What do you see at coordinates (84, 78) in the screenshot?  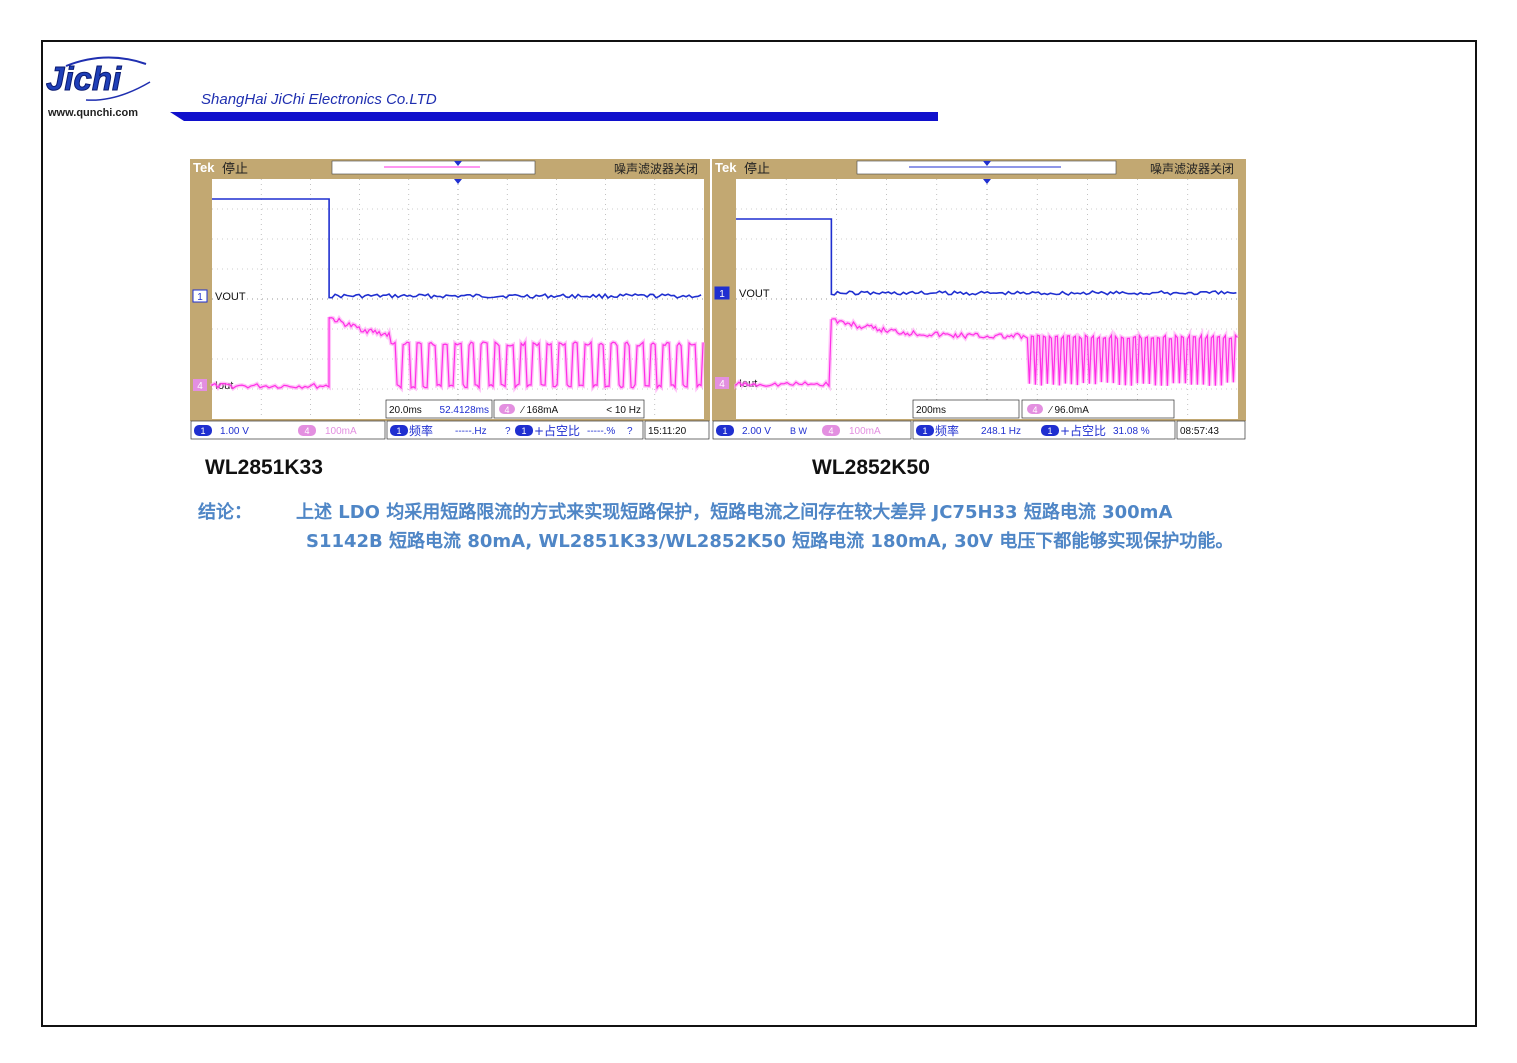 I see `logo-text: Jichi` at bounding box center [84, 78].